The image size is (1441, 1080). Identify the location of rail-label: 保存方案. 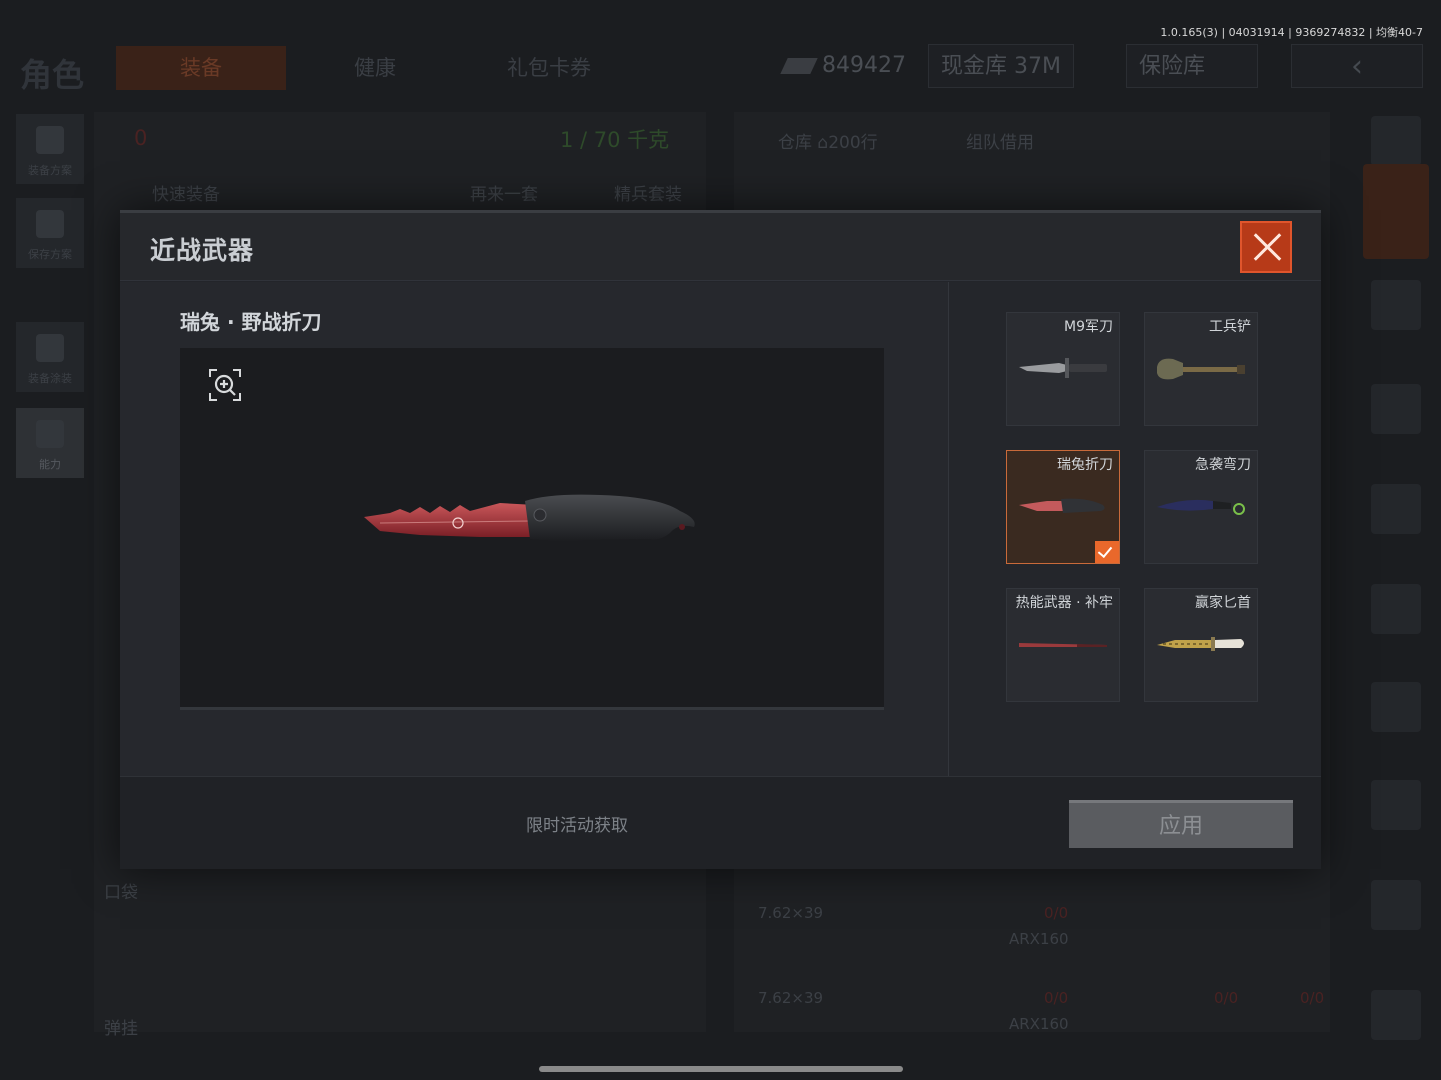
(50, 254).